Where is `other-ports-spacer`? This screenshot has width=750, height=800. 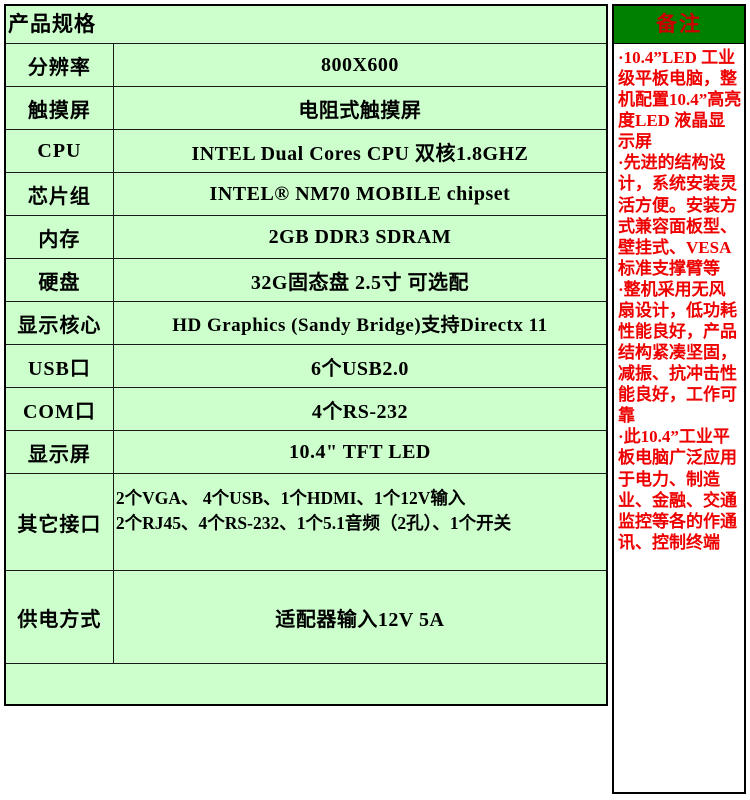
other-ports-spacer is located at coordinates (360, 547).